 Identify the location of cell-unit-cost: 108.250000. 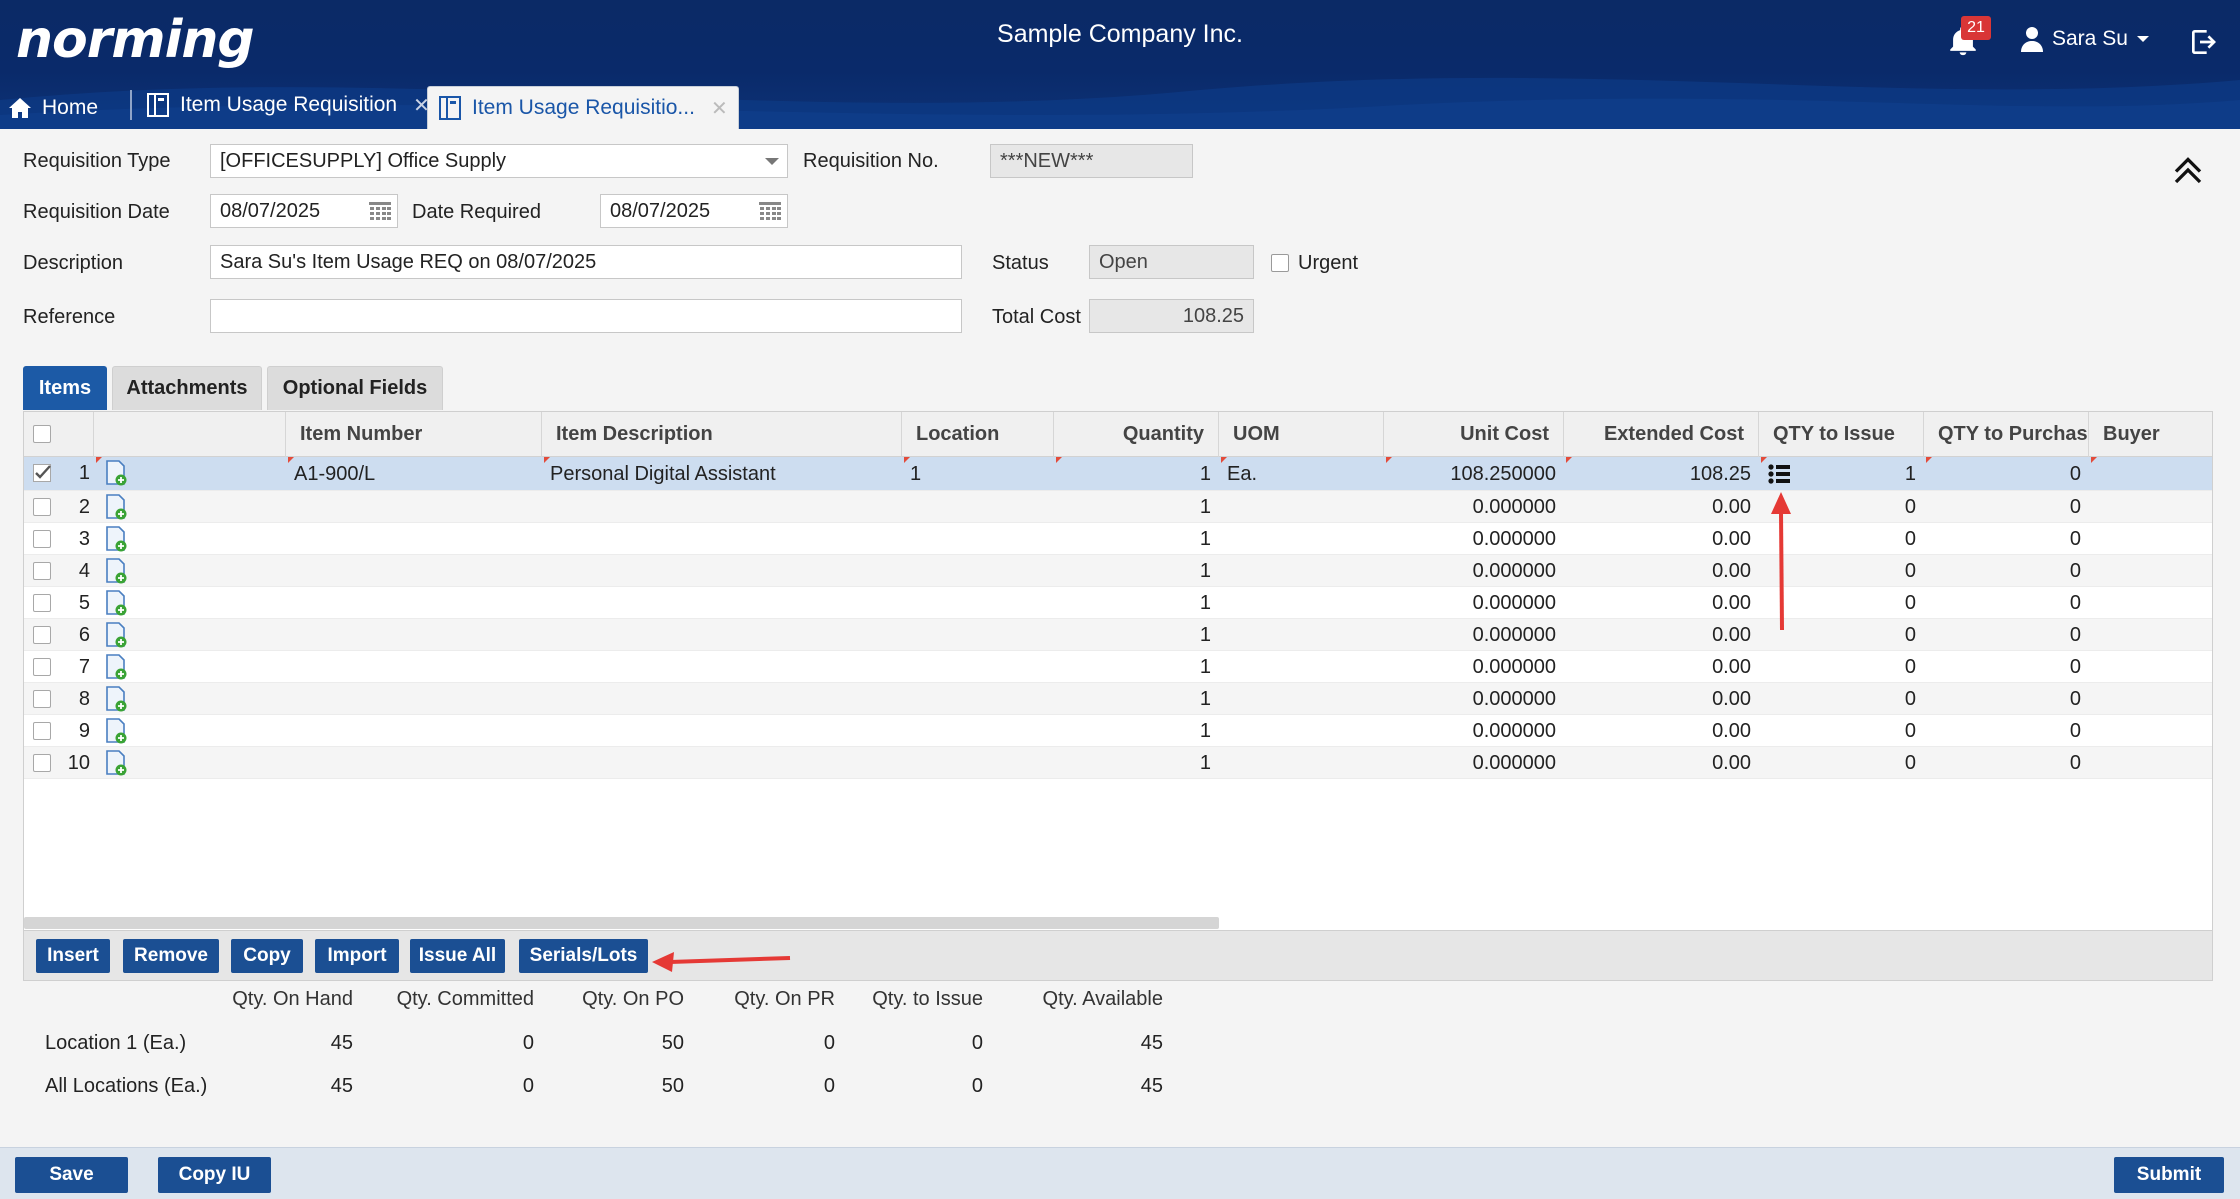
(1474, 474).